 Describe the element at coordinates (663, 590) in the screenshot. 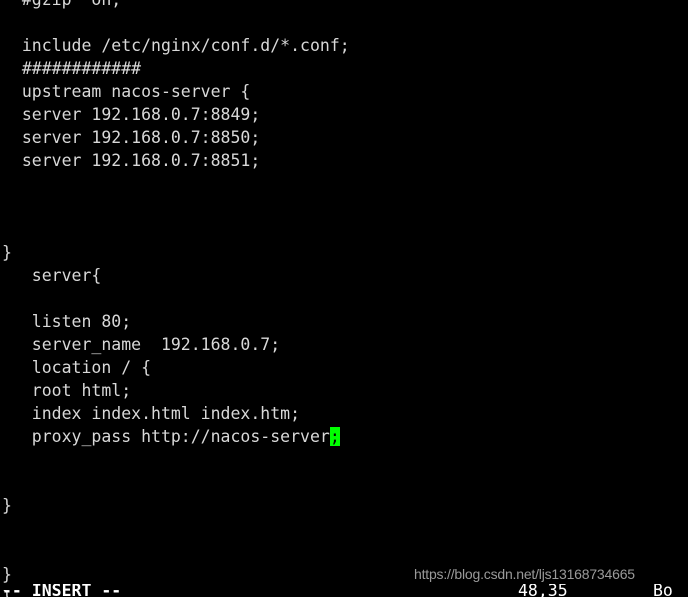

I see `vim-scroll-position: Bo` at that location.